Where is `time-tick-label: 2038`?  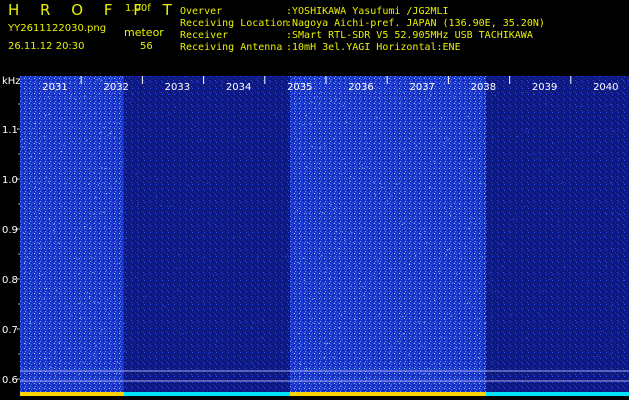
time-tick-label: 2038 is located at coordinates (483, 87).